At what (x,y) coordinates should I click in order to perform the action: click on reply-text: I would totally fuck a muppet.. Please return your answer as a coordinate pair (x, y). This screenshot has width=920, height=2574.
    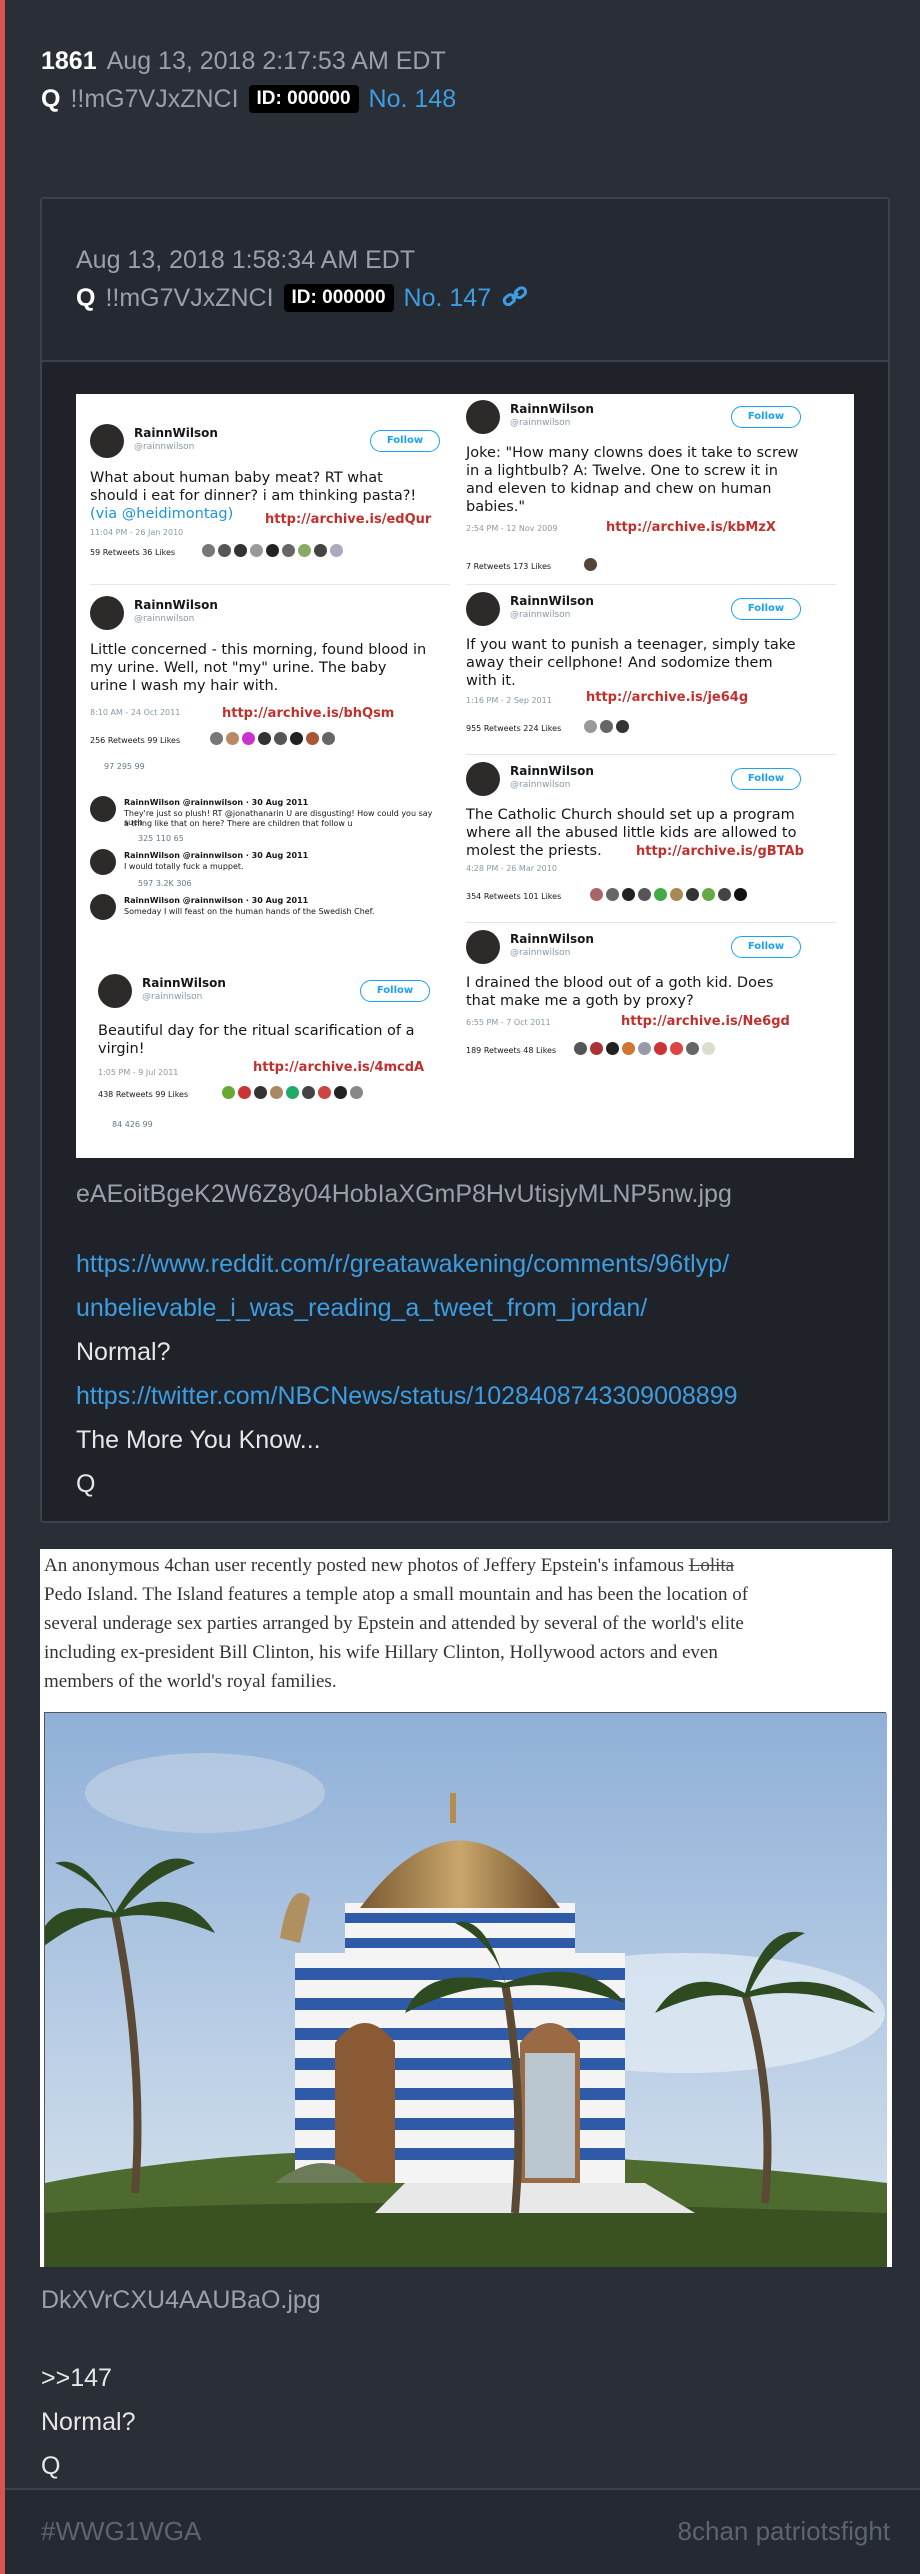
    Looking at the image, I should click on (184, 866).